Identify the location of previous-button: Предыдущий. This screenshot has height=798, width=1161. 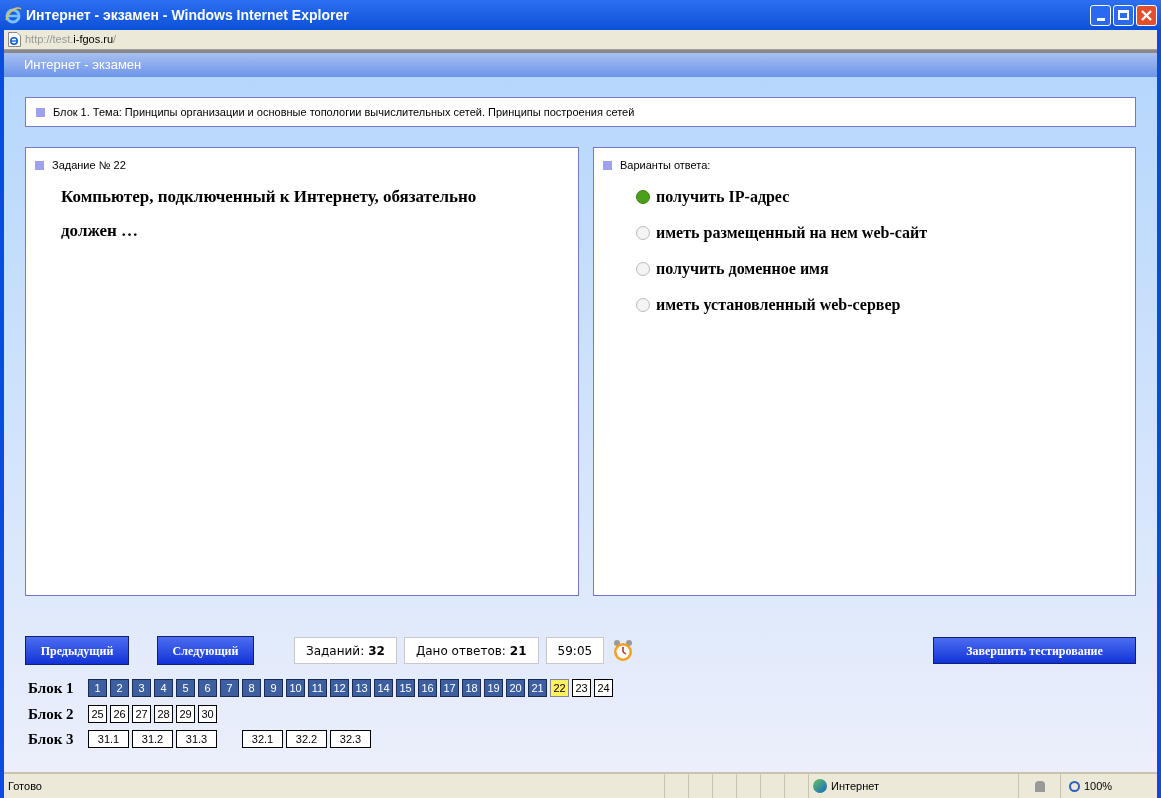
(77, 650).